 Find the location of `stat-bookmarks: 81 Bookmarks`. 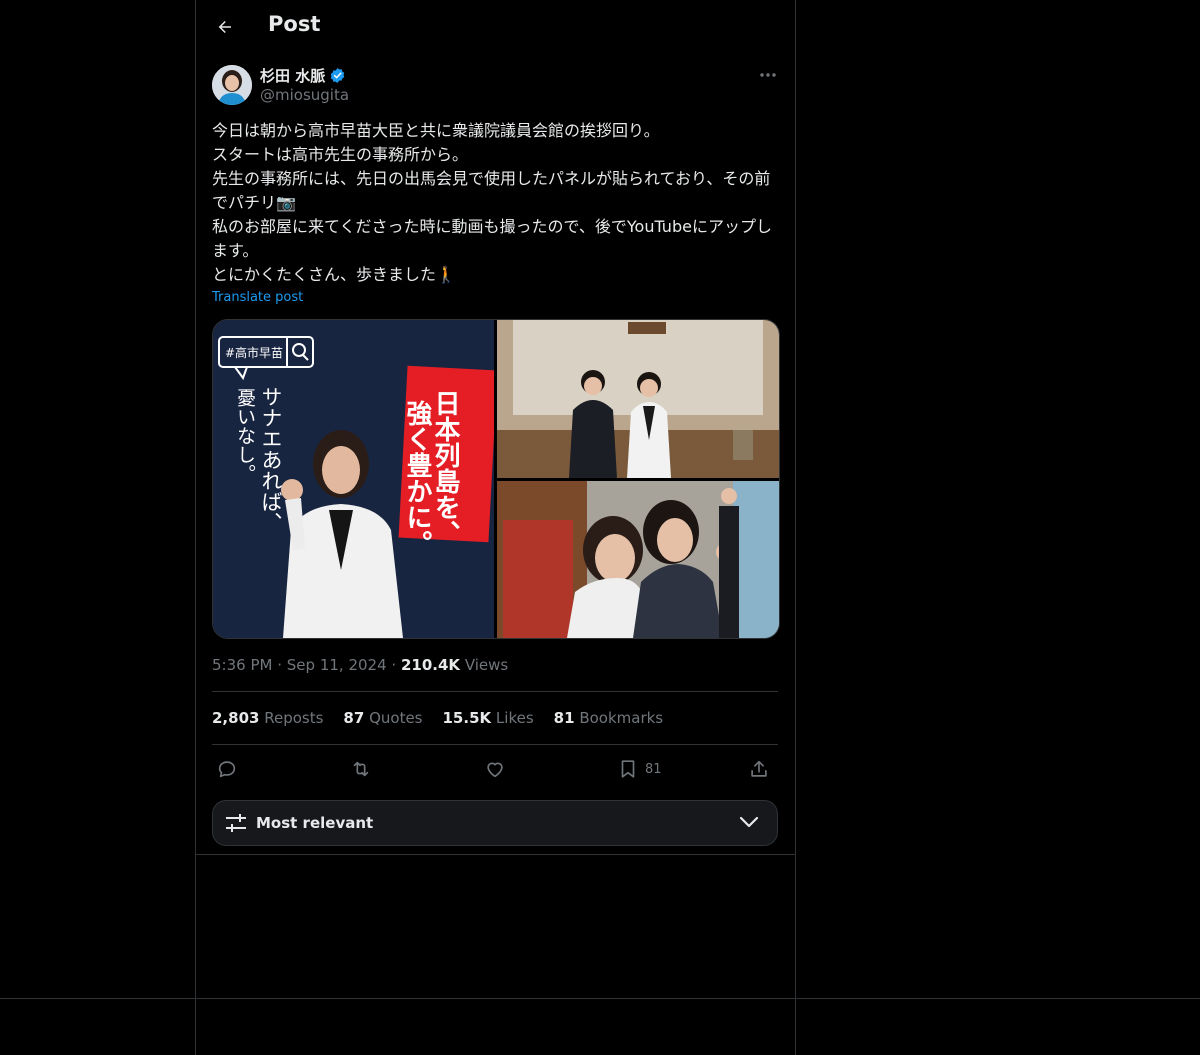

stat-bookmarks: 81 Bookmarks is located at coordinates (608, 718).